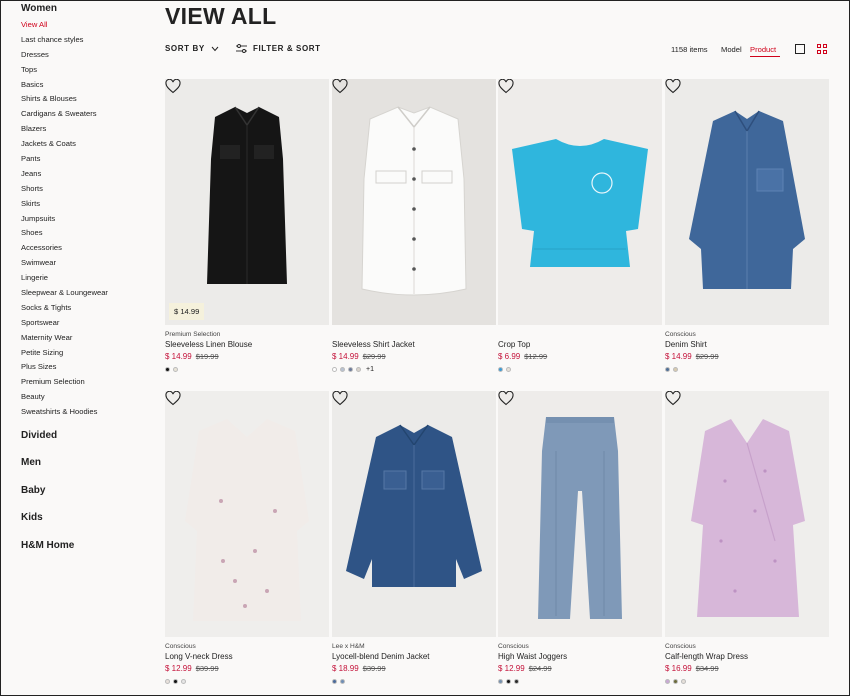 The image size is (850, 696). What do you see at coordinates (88, 353) in the screenshot?
I see `sidebar-item: Petite Sizing` at bounding box center [88, 353].